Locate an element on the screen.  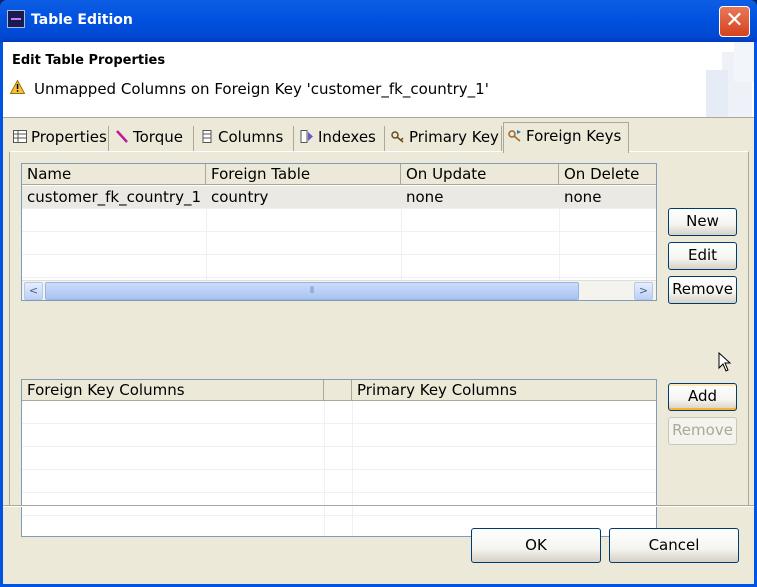
key-icon is located at coordinates (397, 137).